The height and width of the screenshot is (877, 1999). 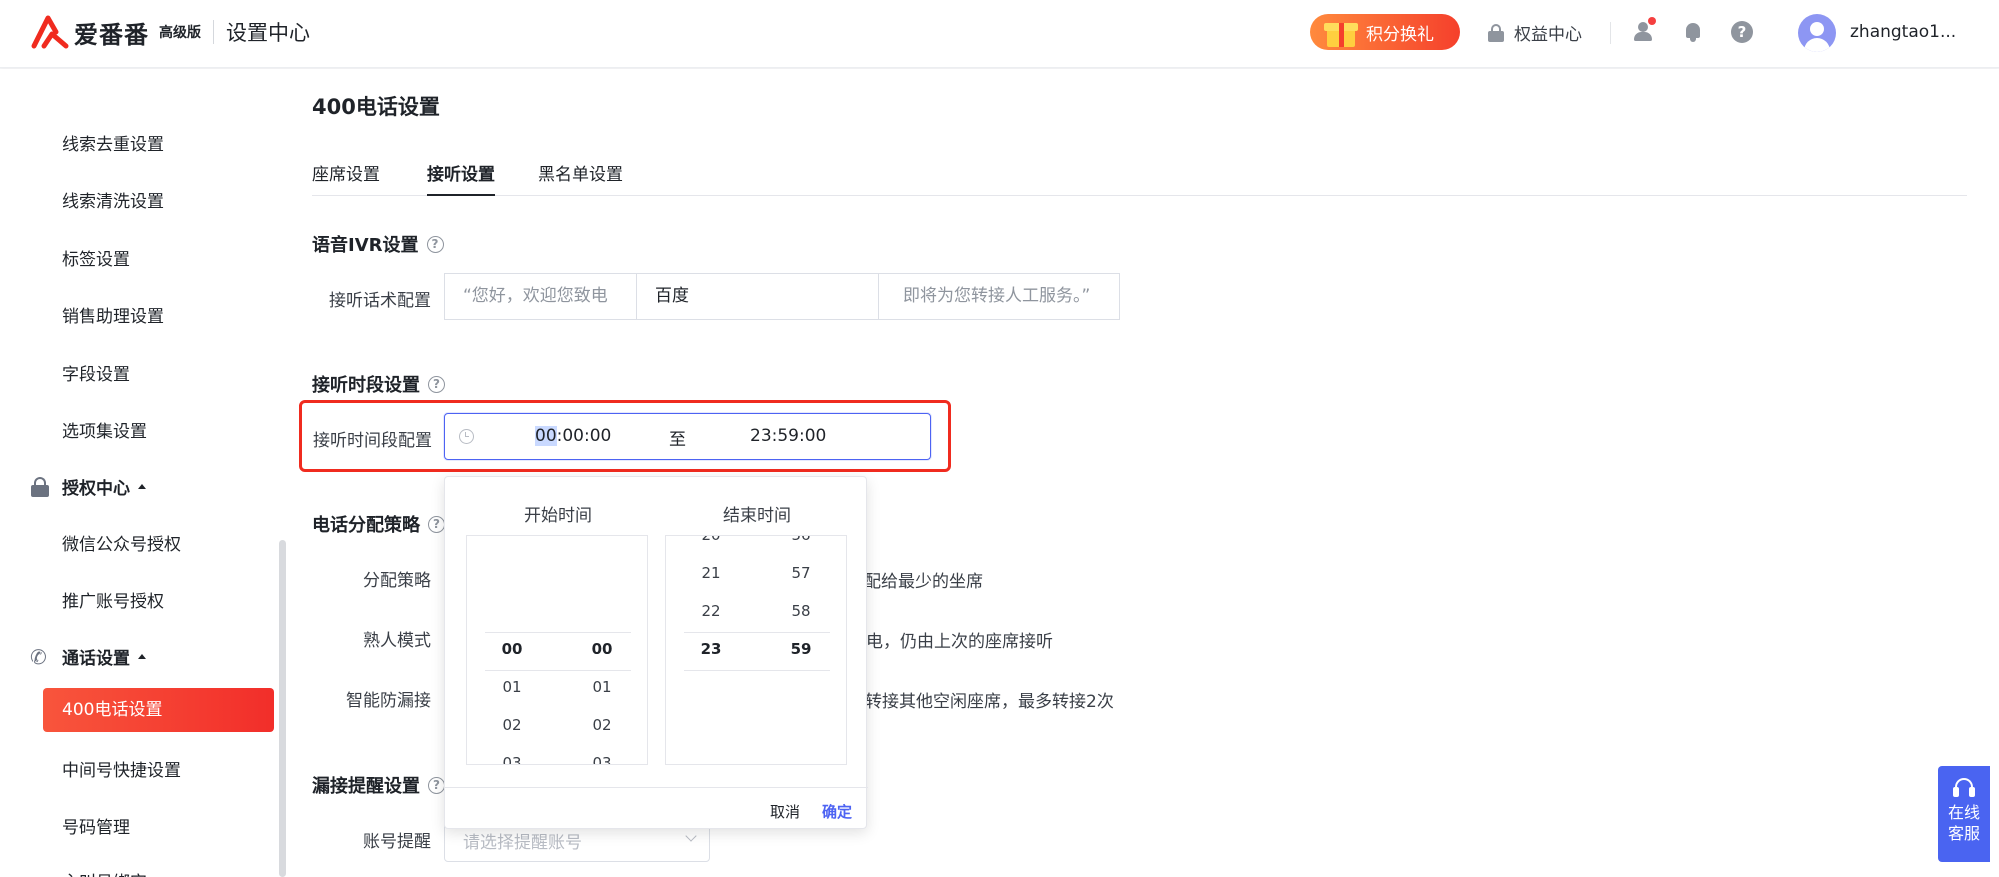 I want to click on picker-footer-divider, so click(x=656, y=787).